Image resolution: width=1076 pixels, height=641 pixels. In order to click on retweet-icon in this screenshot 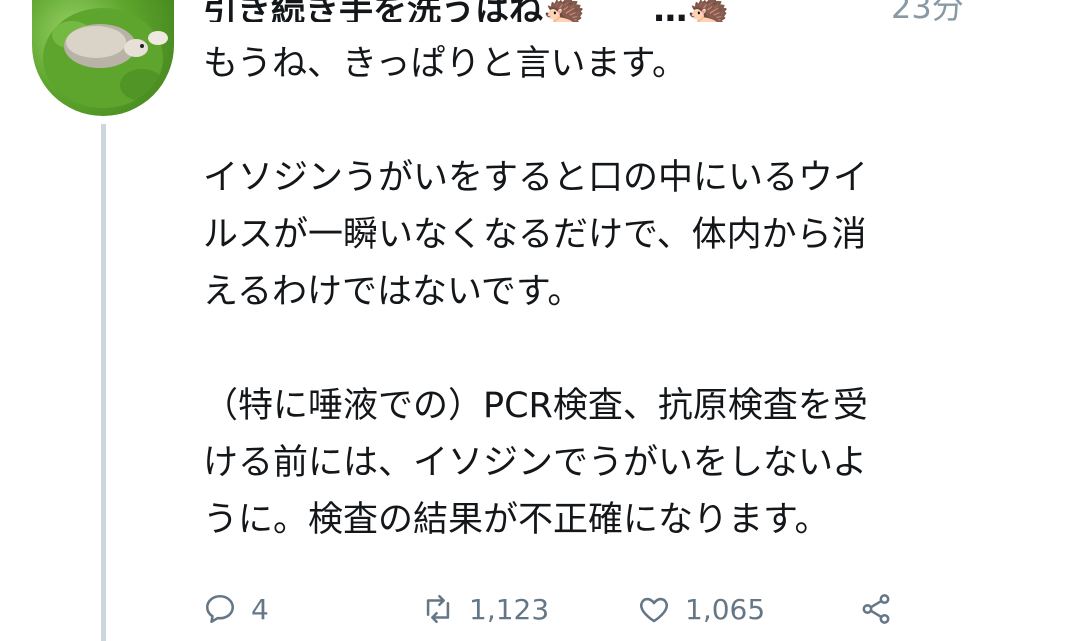, I will do `click(438, 609)`.